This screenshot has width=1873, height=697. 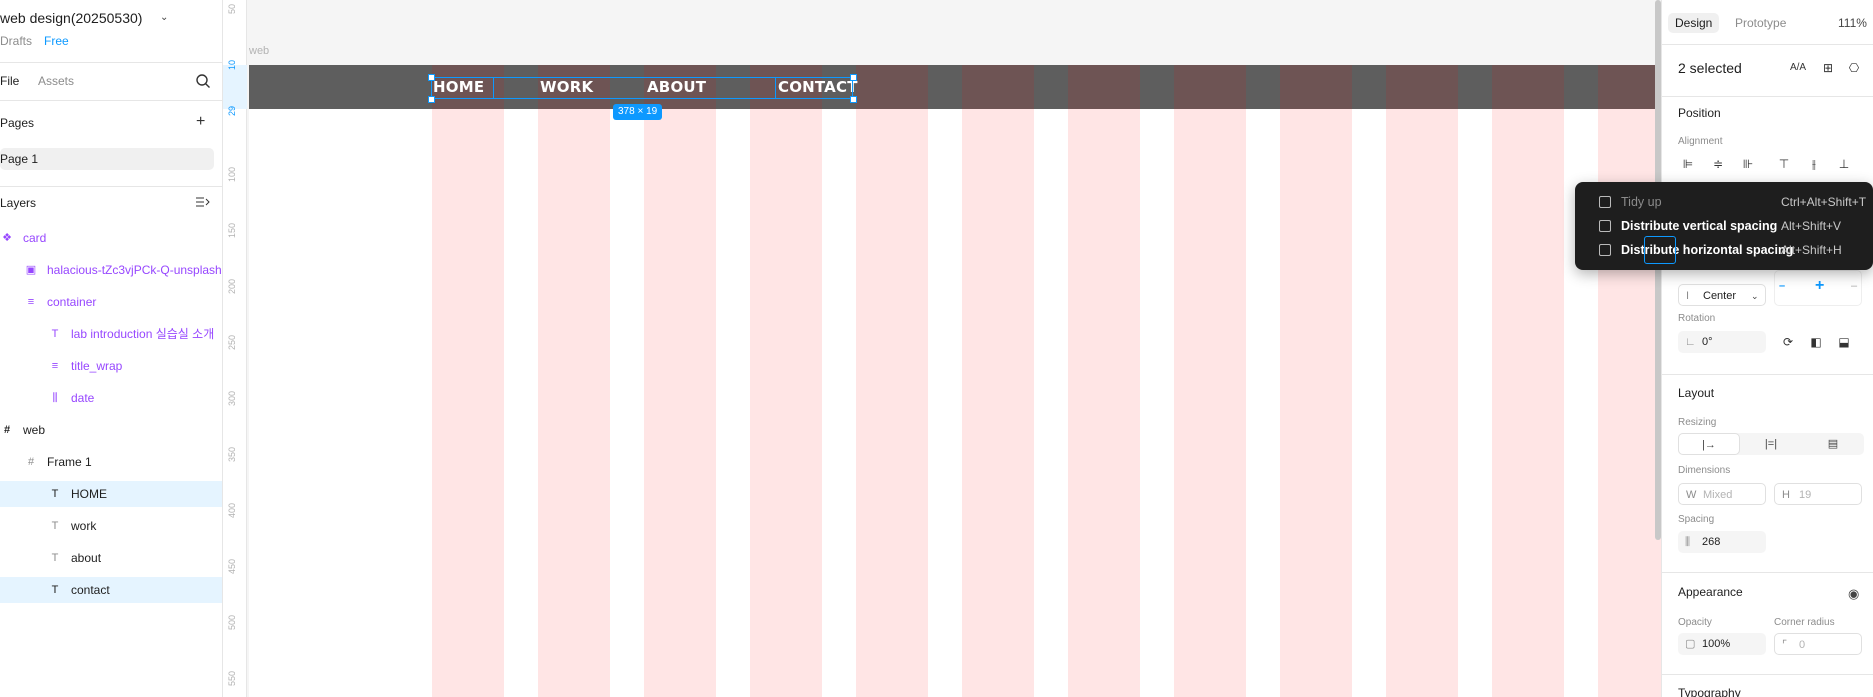 What do you see at coordinates (71, 18) in the screenshot?
I see `project-title: web design(20250530)` at bounding box center [71, 18].